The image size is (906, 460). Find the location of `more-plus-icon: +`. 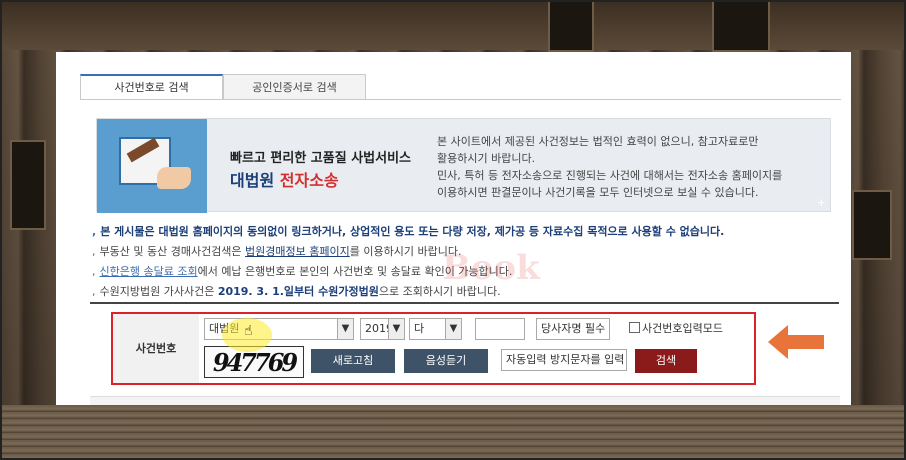

more-plus-icon: + is located at coordinates (821, 202).